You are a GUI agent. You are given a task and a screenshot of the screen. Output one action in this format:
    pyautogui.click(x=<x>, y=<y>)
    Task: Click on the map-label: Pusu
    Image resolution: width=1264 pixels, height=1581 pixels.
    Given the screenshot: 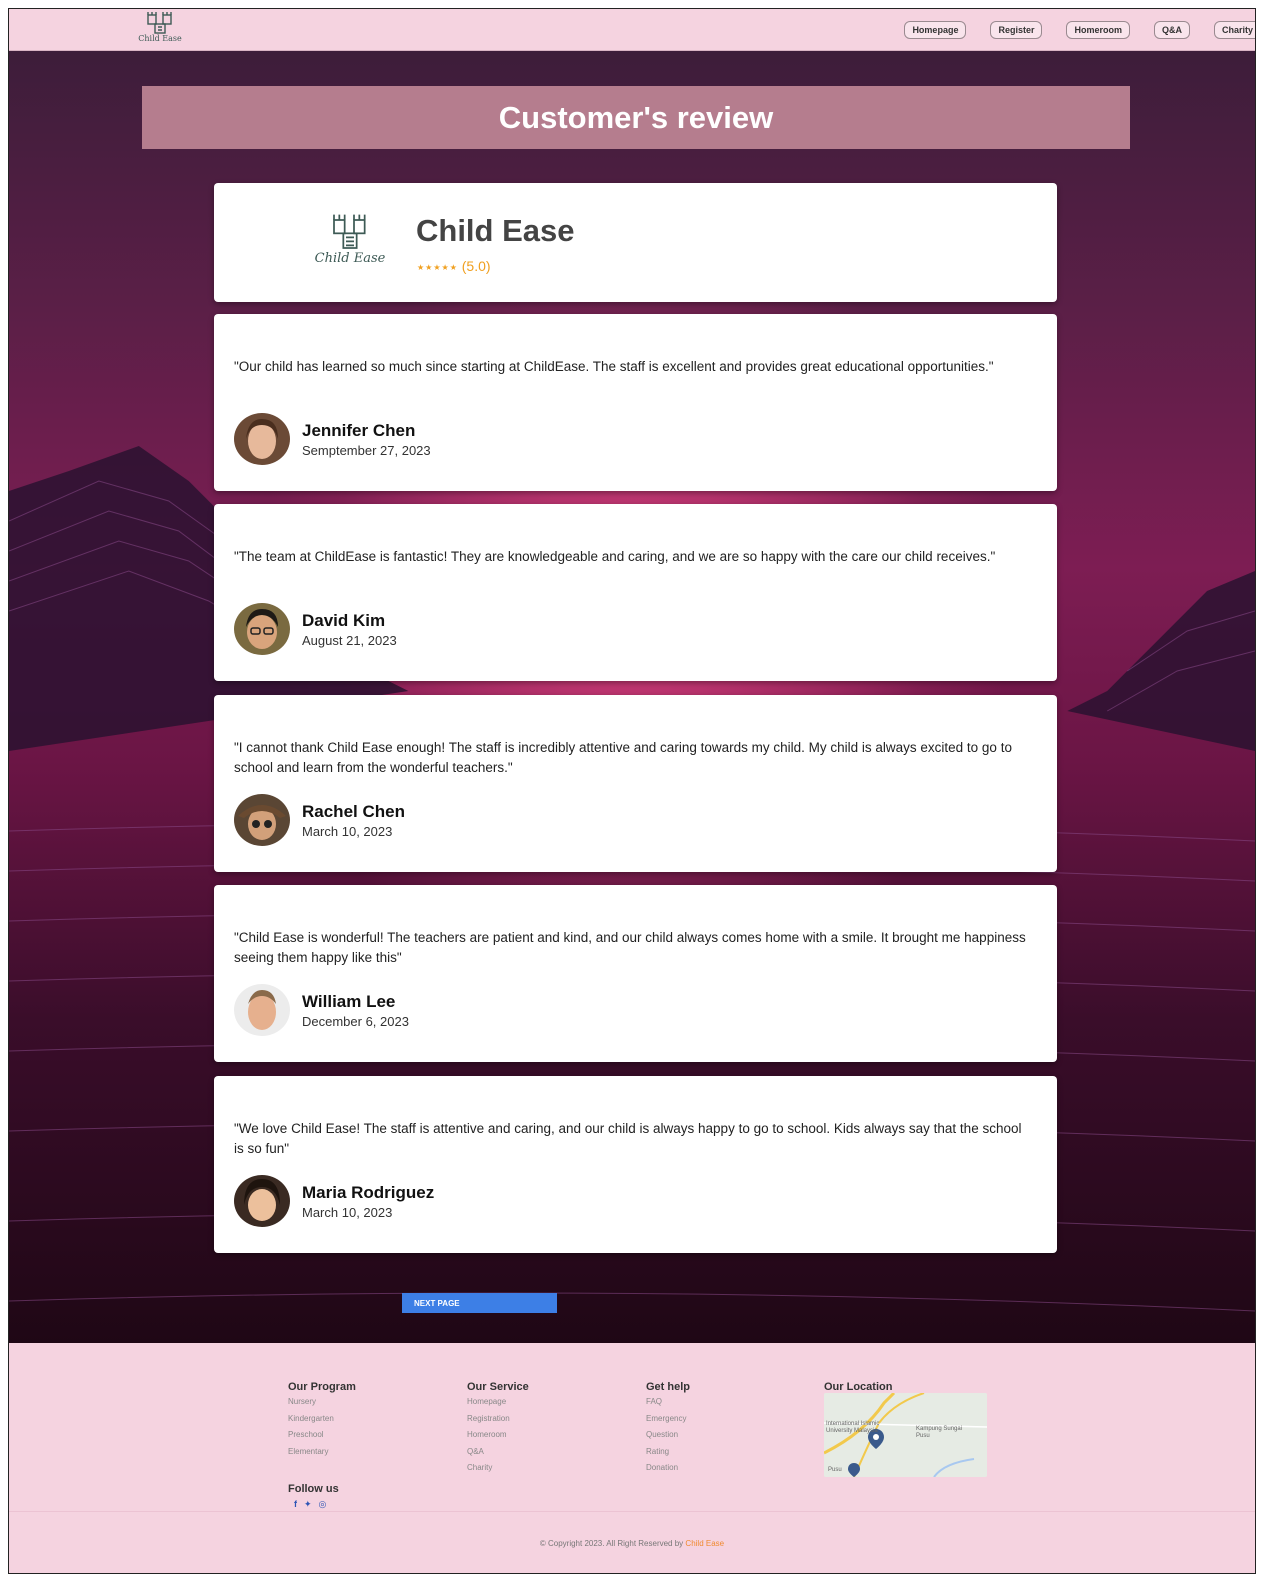 What is the action you would take?
    pyautogui.click(x=835, y=1470)
    